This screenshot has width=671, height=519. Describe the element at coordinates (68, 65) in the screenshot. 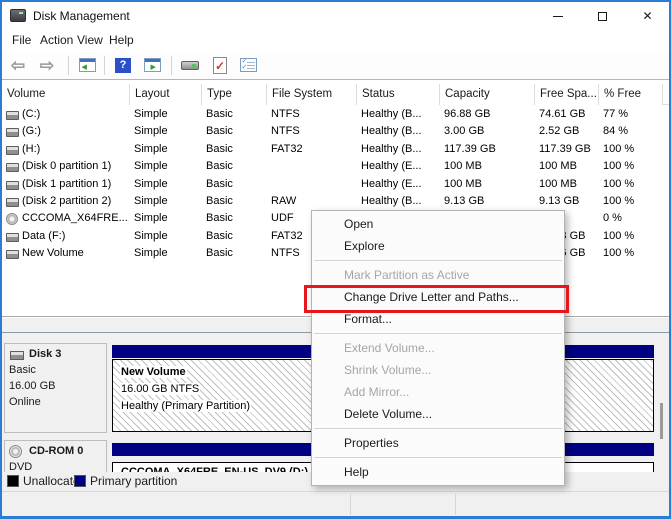

I see `toolbar-separator` at that location.